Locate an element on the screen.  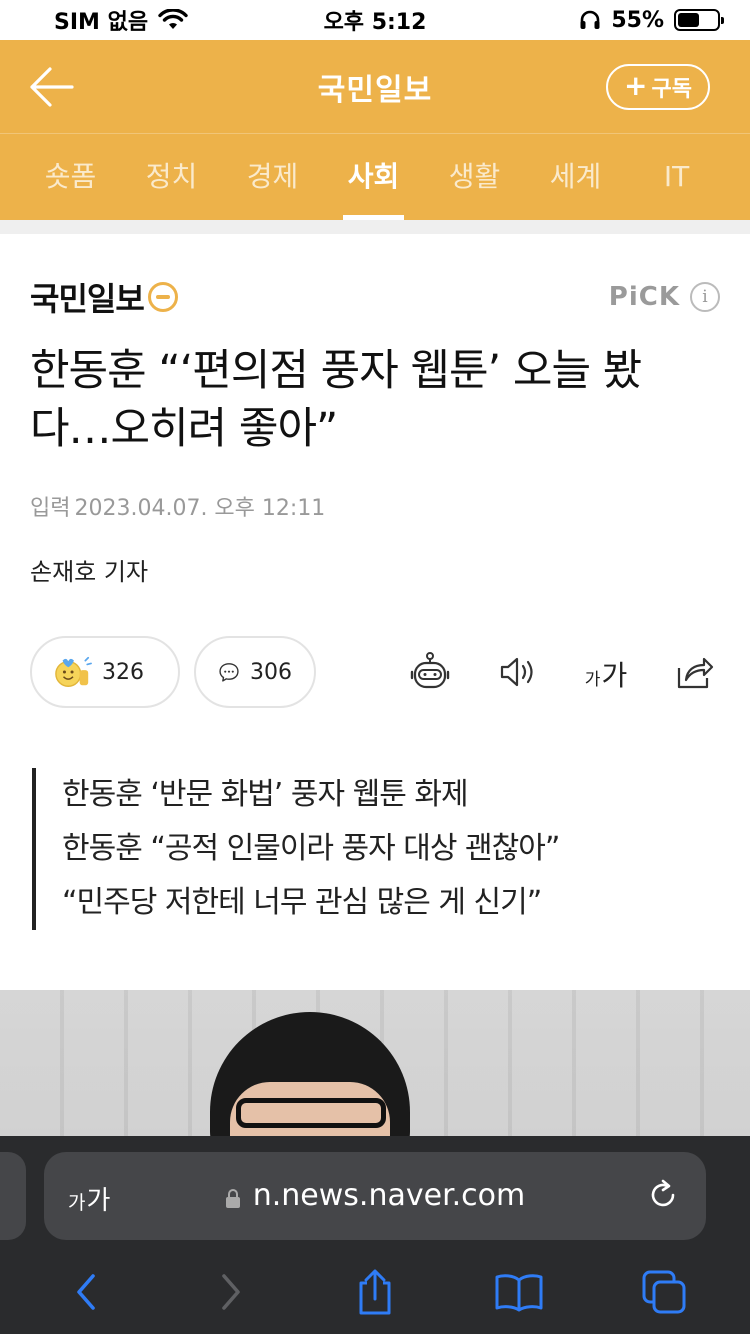
chevron-left-icon is located at coordinates (86, 1292).